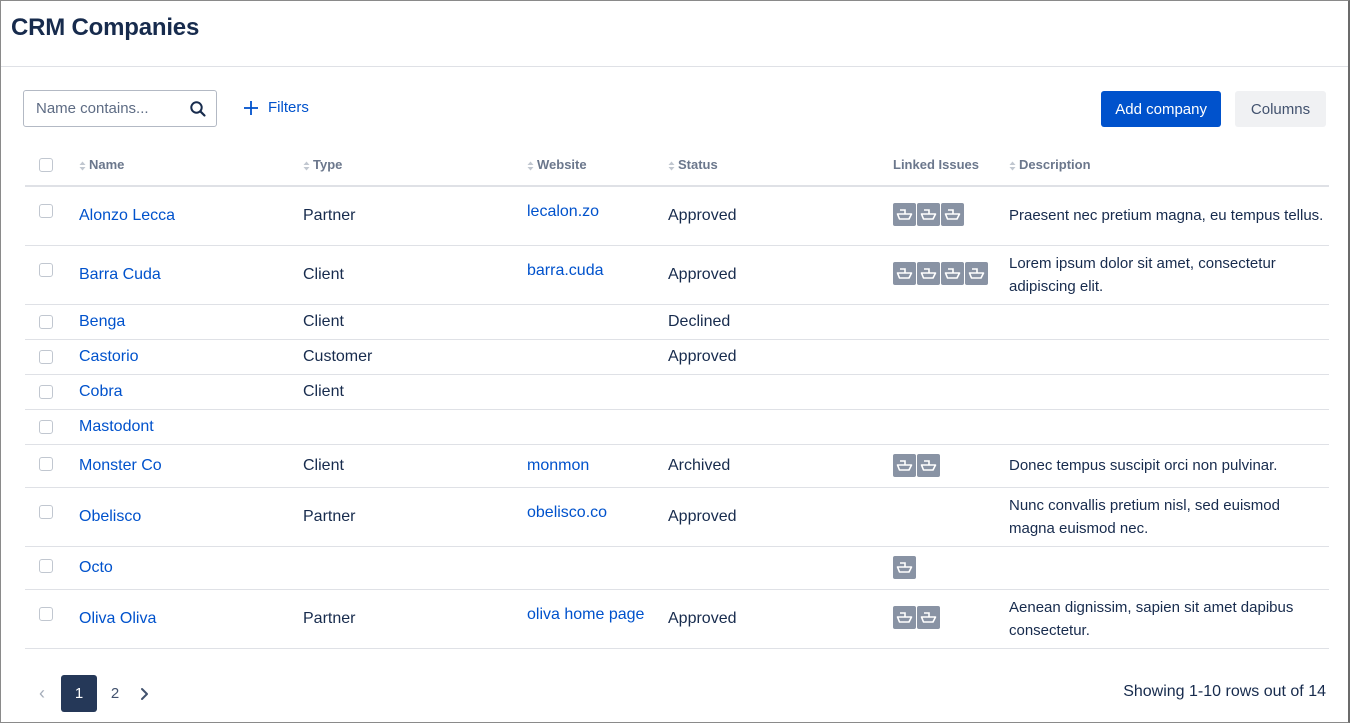  Describe the element at coordinates (144, 694) in the screenshot. I see `chevron-right-icon` at that location.